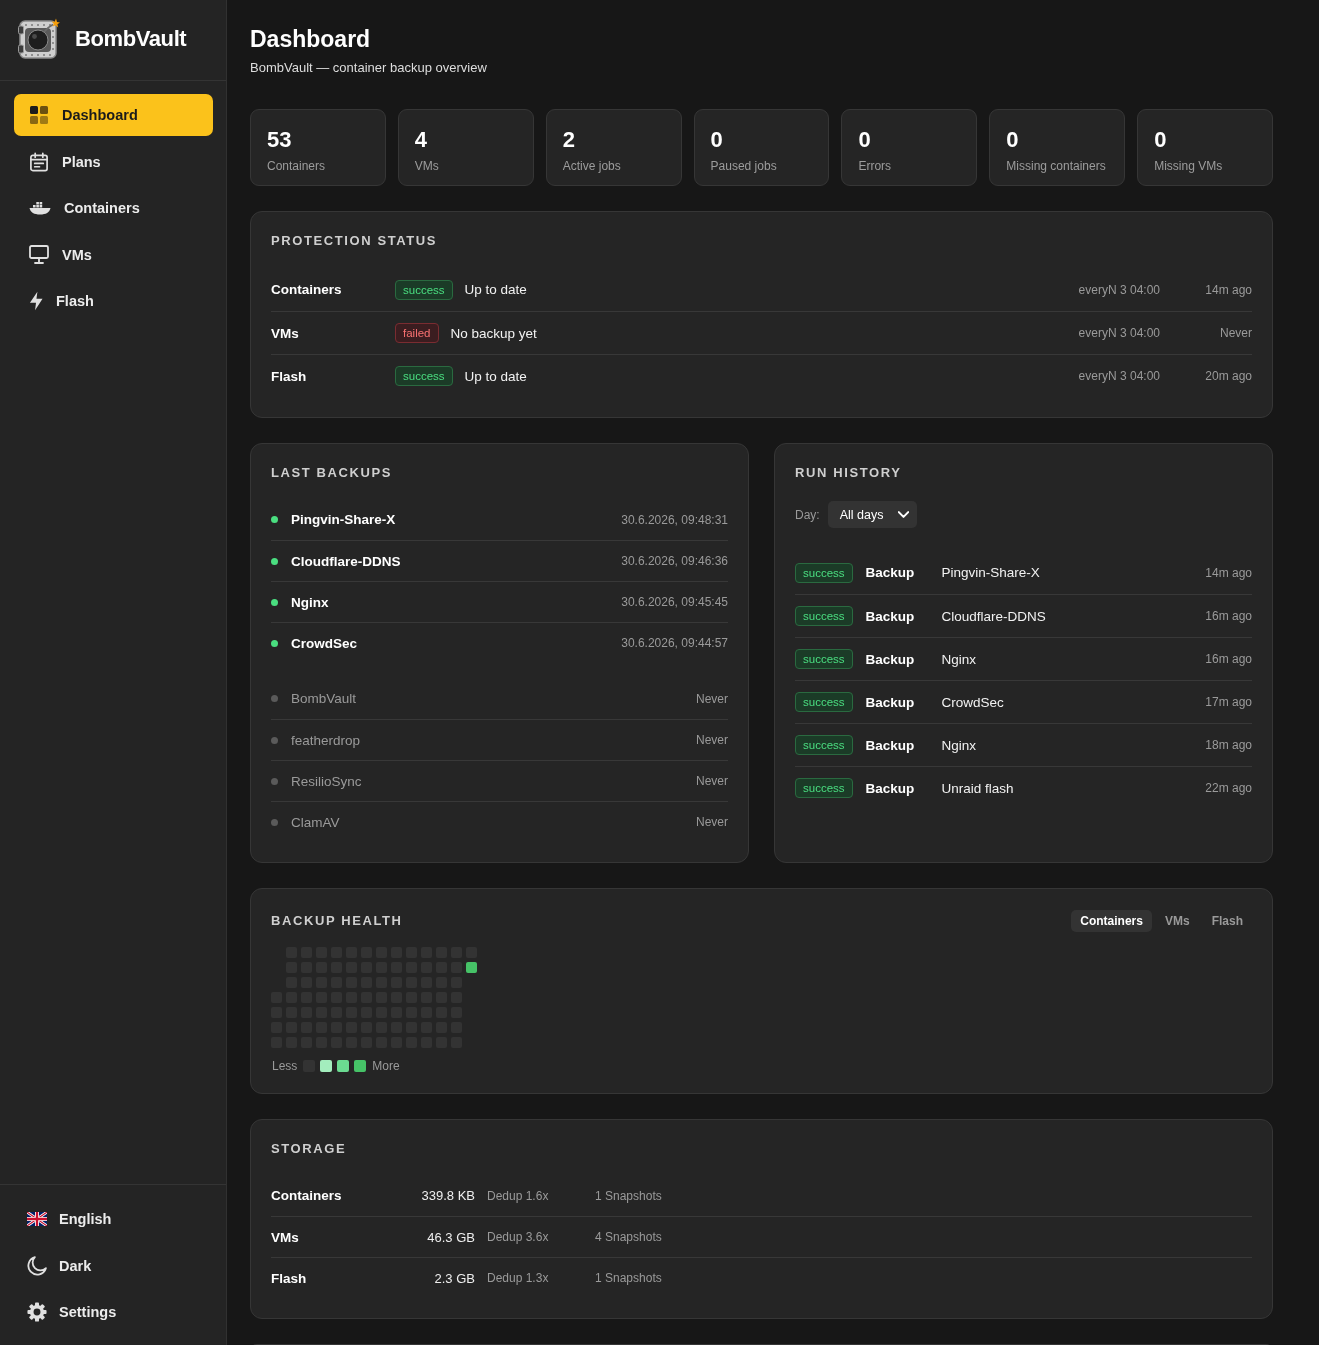  I want to click on status-badge: failed, so click(417, 333).